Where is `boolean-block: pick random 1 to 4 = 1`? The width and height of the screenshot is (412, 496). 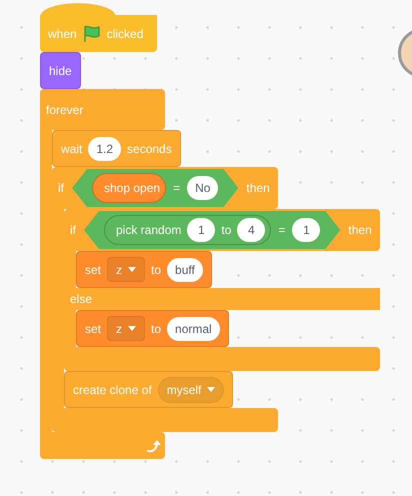 boolean-block: pick random 1 to 4 = 1 is located at coordinates (212, 230).